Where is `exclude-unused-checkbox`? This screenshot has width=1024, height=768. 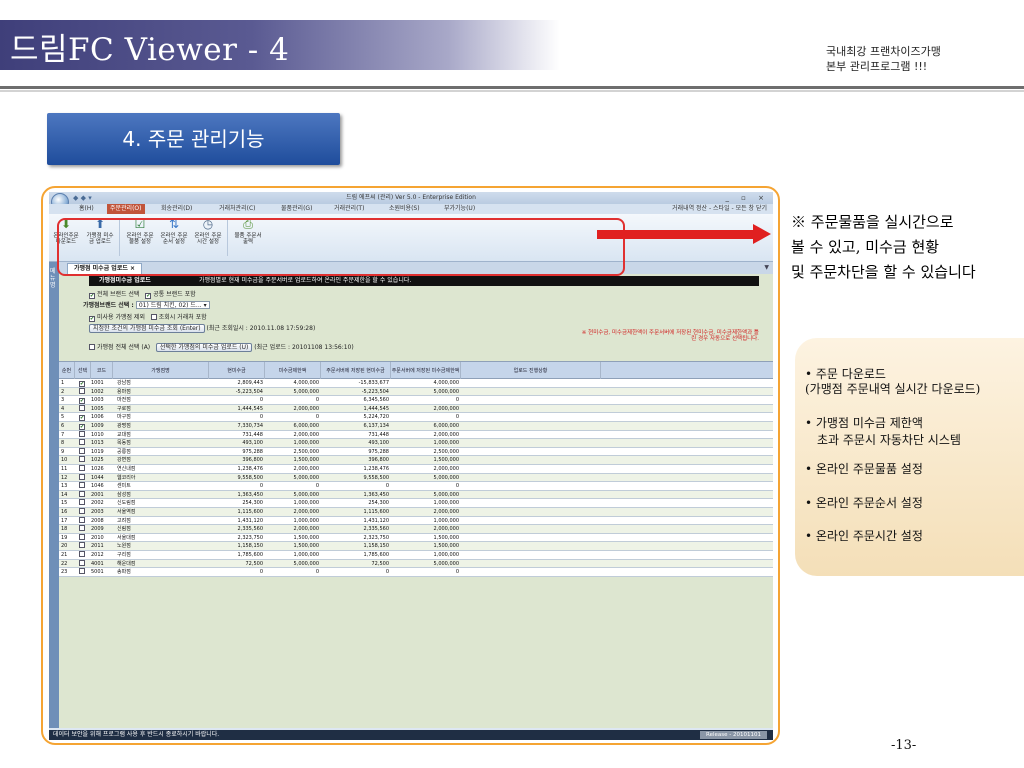
exclude-unused-checkbox is located at coordinates (92, 319).